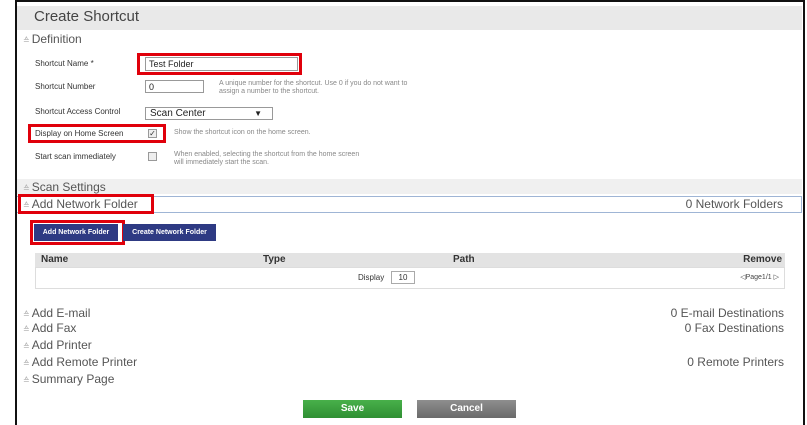  Describe the element at coordinates (762, 259) in the screenshot. I see `column-remove: Remove` at that location.